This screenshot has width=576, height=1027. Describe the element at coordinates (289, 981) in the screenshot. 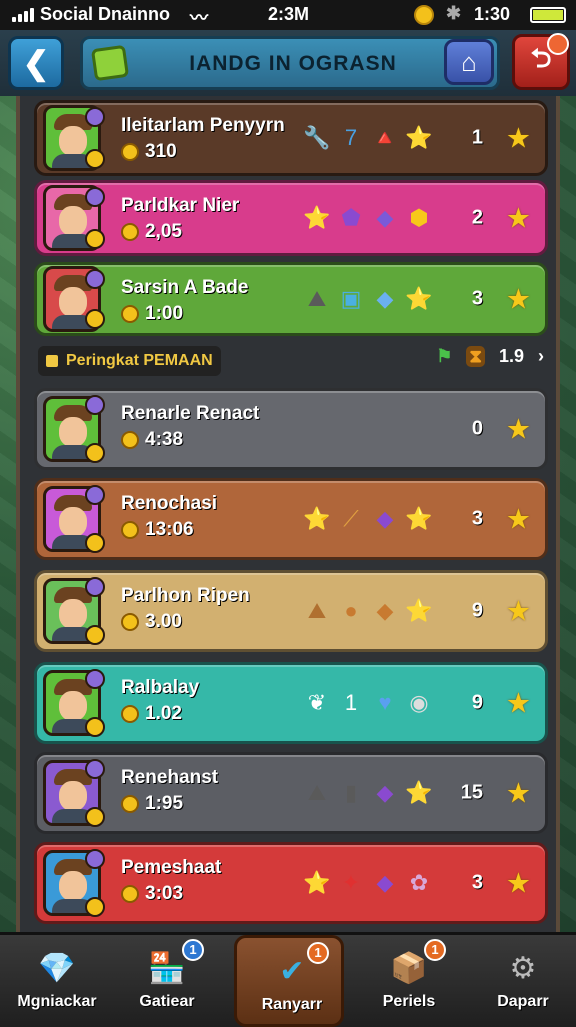

I see `nav-item-check-orb: ✔ Ranyarr 1` at that location.